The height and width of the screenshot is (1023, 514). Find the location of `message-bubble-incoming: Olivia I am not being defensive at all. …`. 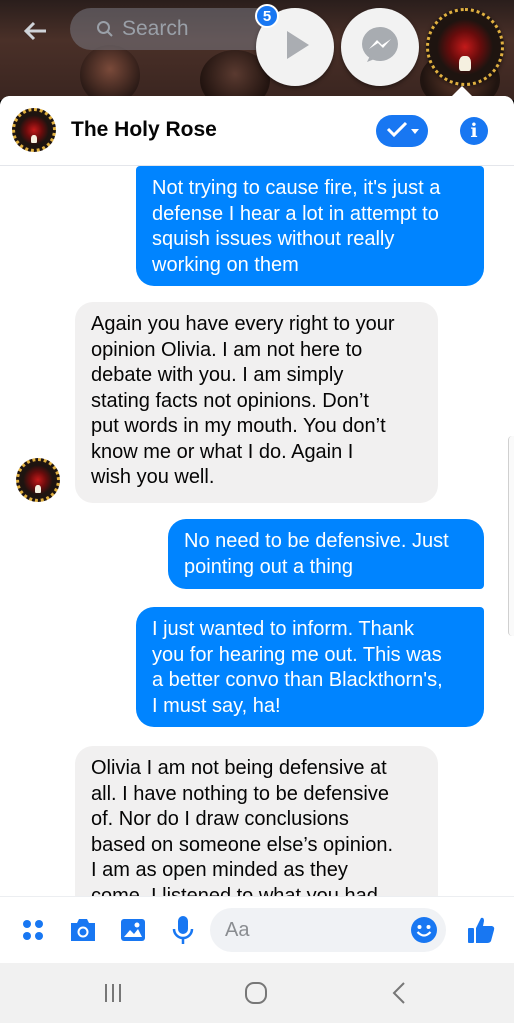

message-bubble-incoming: Olivia I am not being defensive at all. … is located at coordinates (256, 821).